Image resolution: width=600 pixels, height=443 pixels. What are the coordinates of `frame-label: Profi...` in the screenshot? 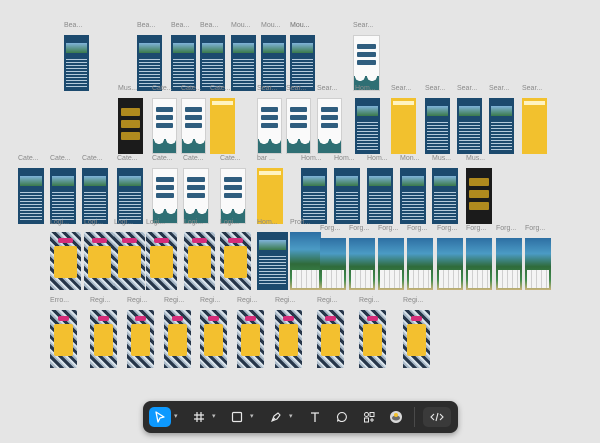 It's located at (300, 222).